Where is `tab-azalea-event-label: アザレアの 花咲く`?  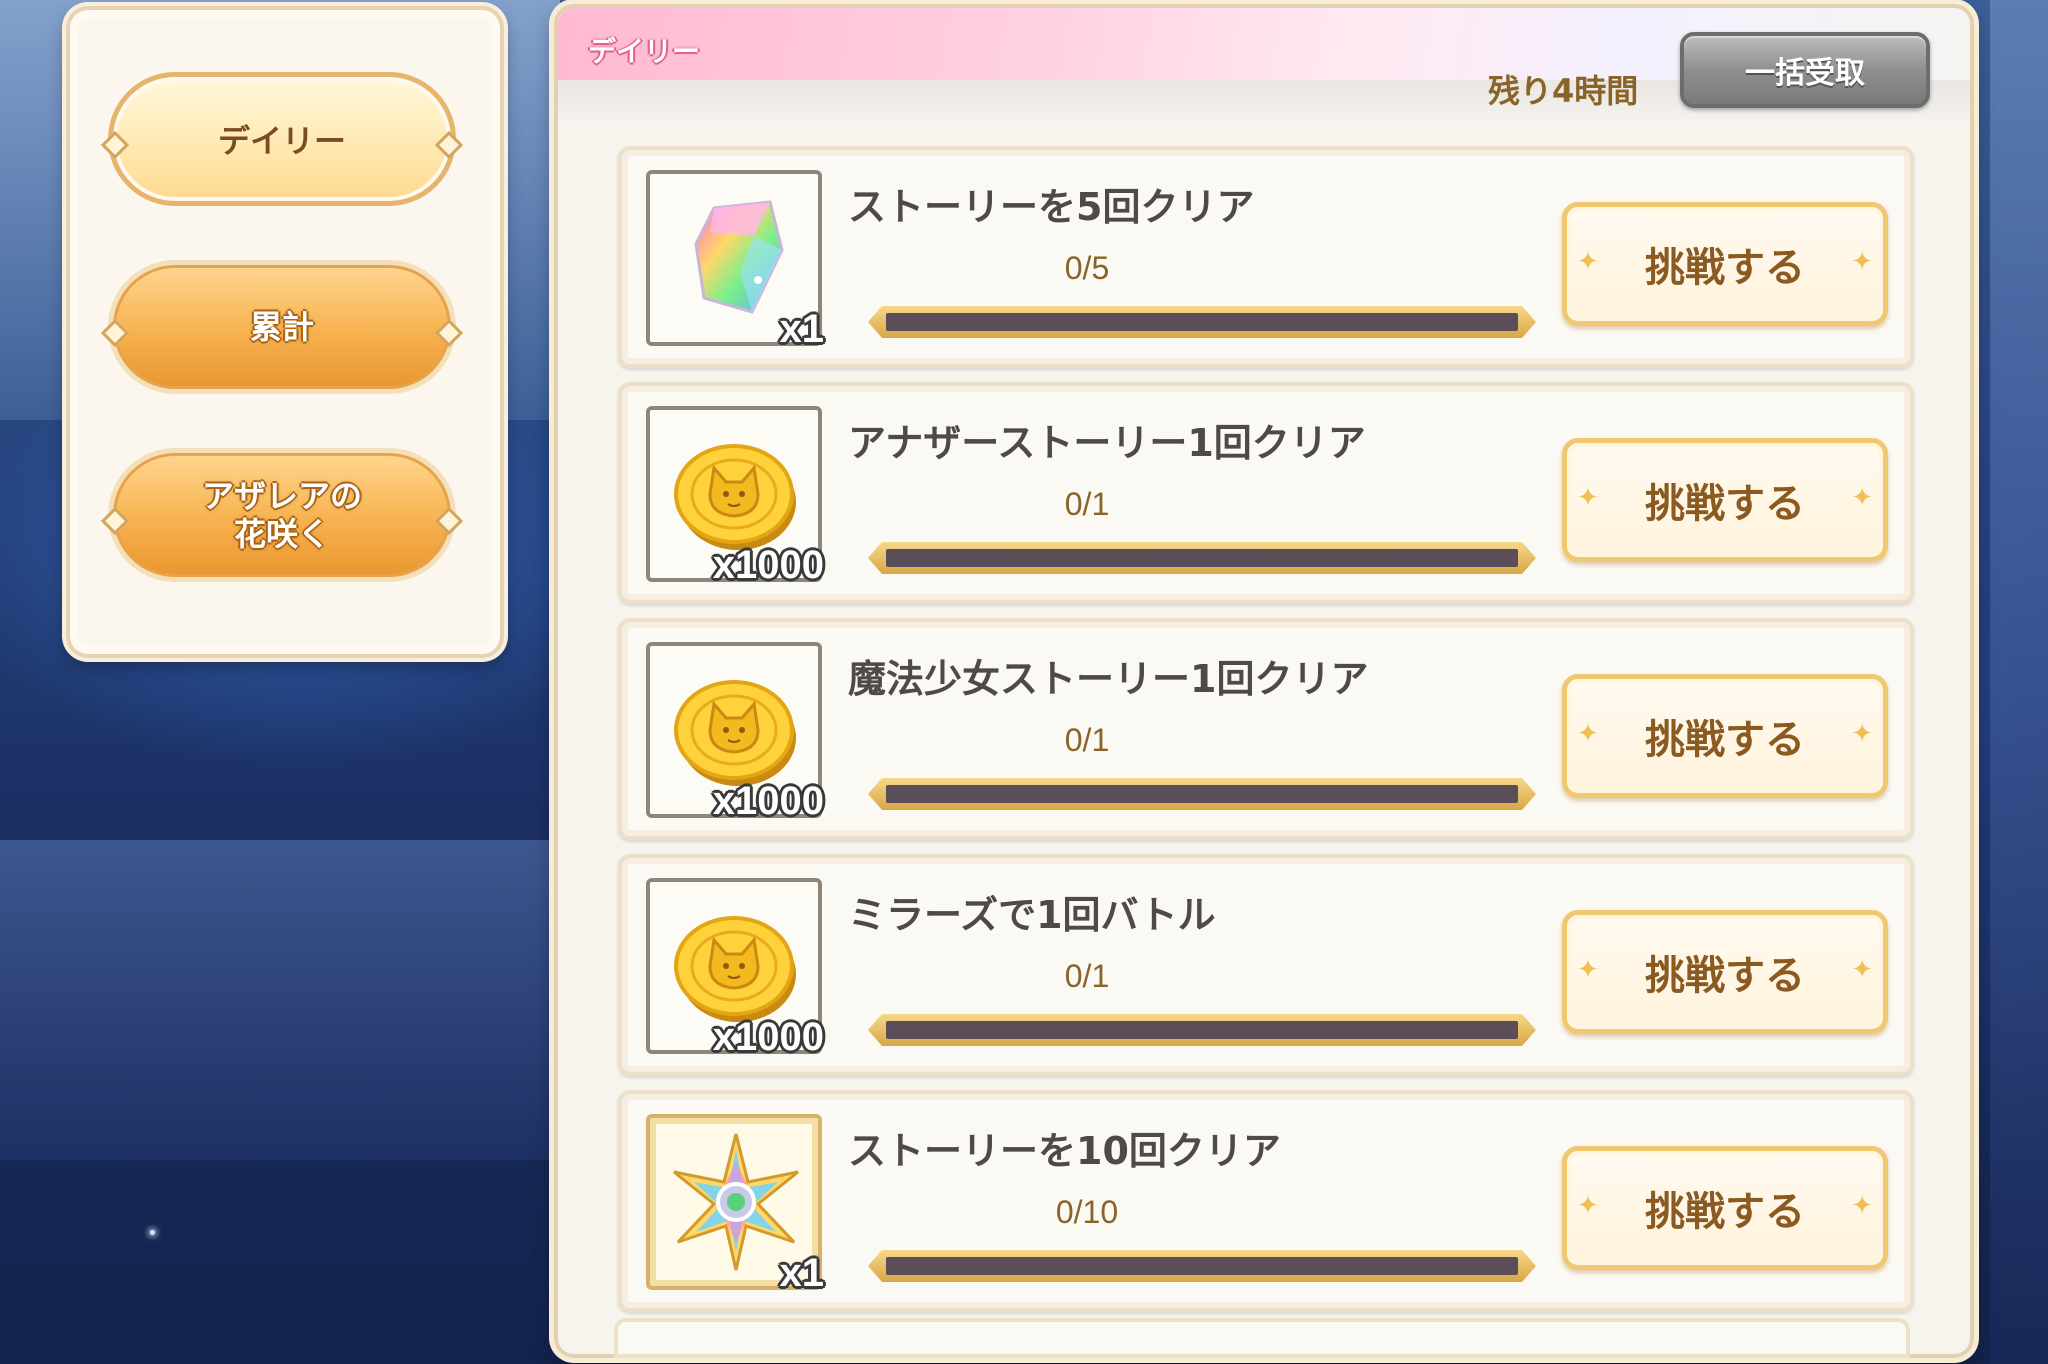 tab-azalea-event-label: アザレアの 花咲く is located at coordinates (281, 515).